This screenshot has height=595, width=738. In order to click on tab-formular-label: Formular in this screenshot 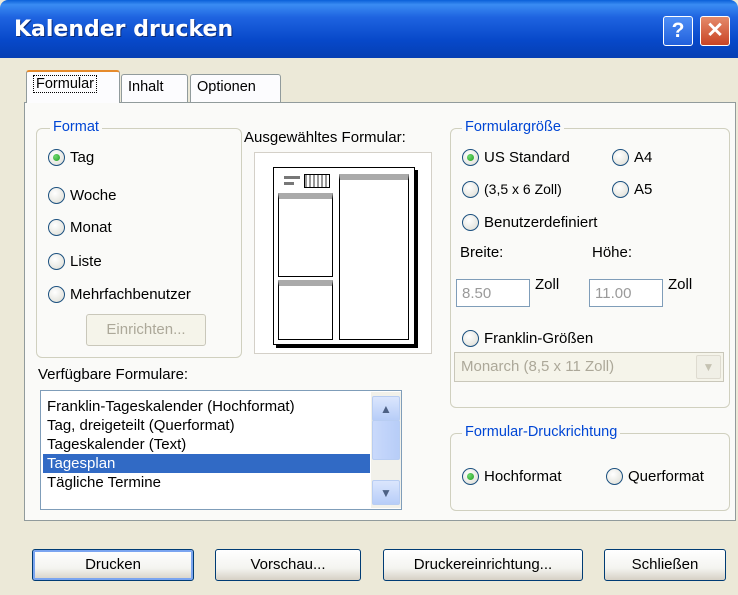, I will do `click(65, 84)`.